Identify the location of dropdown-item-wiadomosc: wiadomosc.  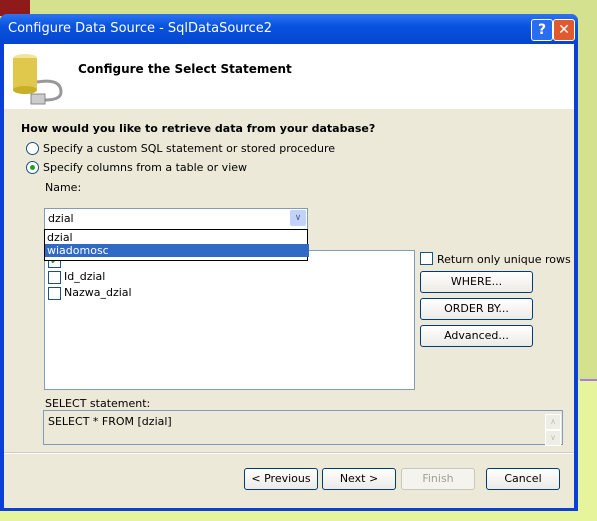
(177, 250).